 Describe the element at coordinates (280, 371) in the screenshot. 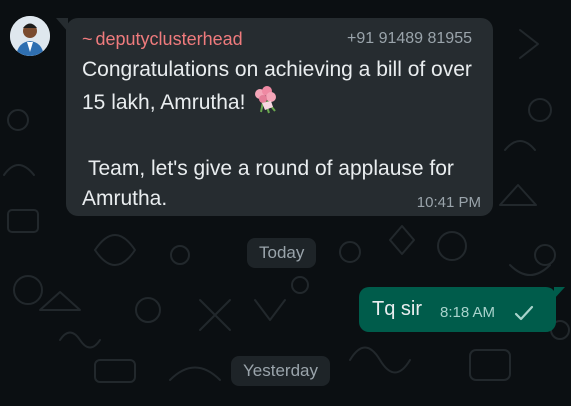

I see `date-separator-yesterday: Yesterday` at that location.